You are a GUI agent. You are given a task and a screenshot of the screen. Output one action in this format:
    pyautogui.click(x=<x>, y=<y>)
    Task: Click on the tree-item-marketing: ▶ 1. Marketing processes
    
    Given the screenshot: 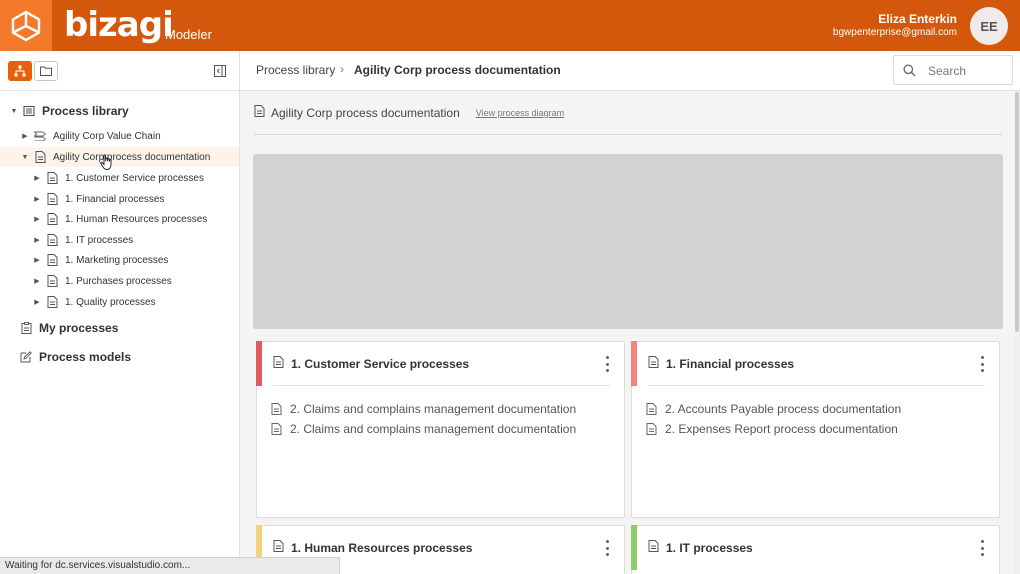 What is the action you would take?
    pyautogui.click(x=119, y=260)
    